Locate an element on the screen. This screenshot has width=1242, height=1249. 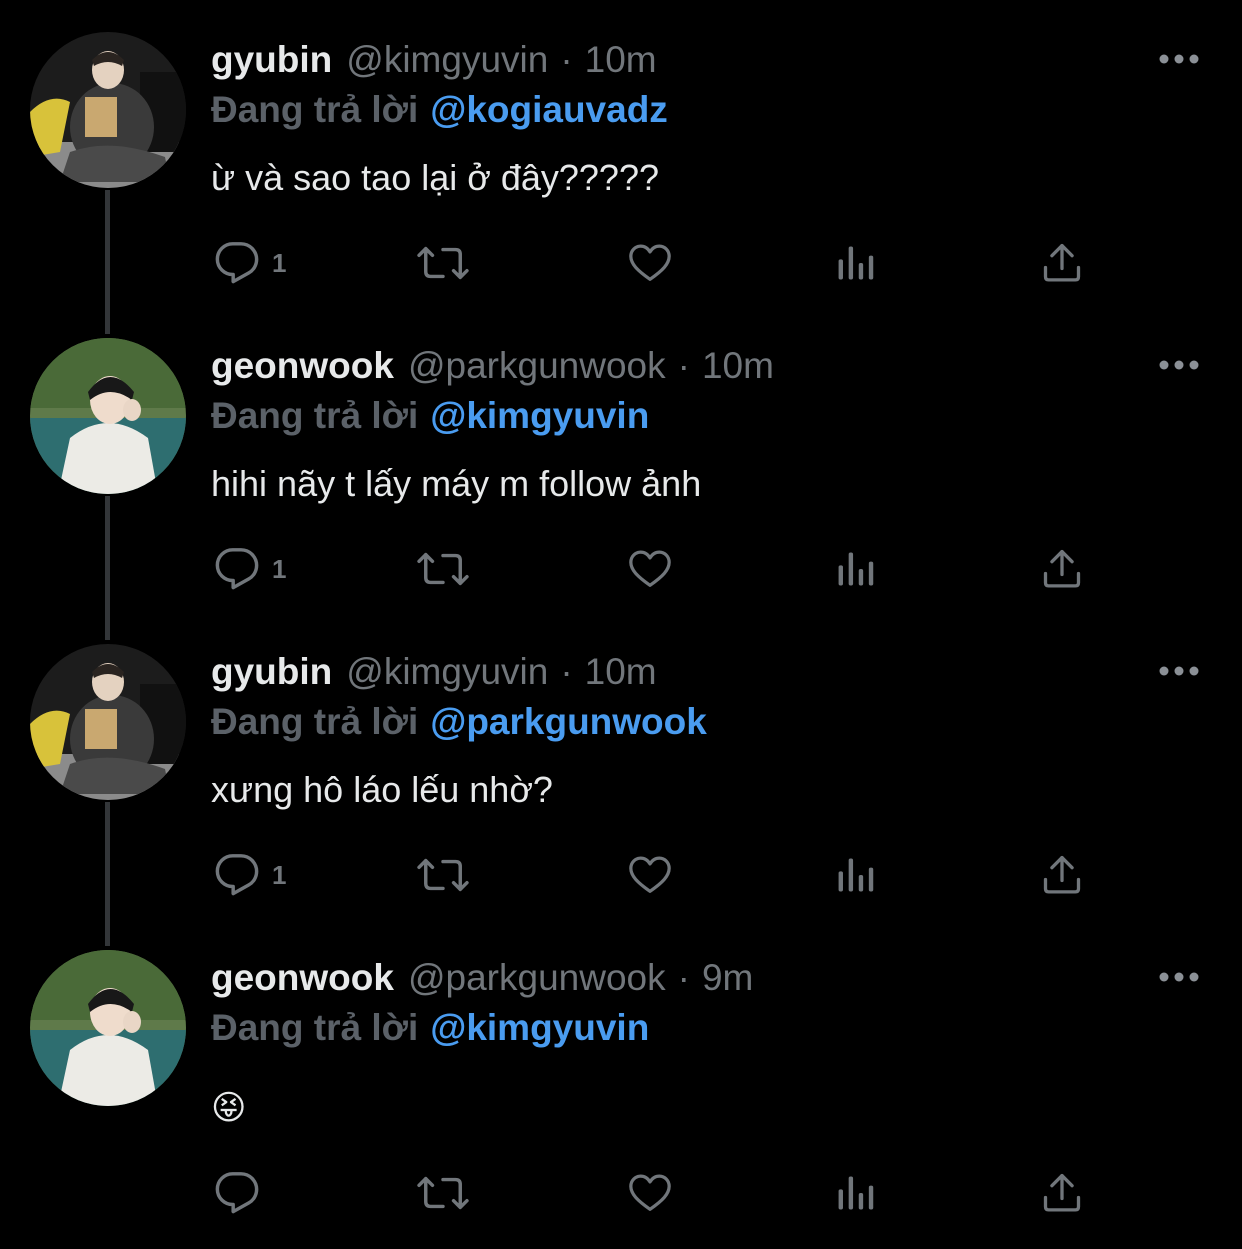
reply-button is located at coordinates (243, 1193).